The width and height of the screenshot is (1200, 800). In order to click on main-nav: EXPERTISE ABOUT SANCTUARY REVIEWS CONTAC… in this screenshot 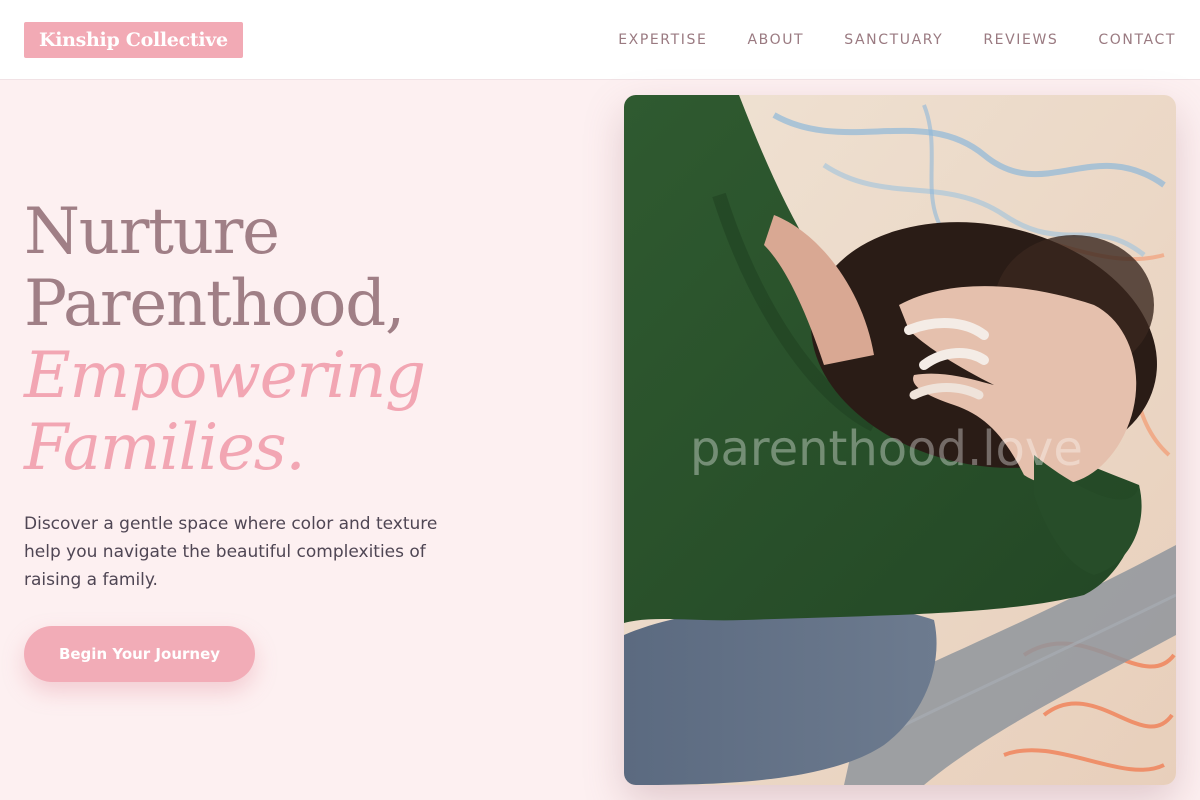, I will do `click(897, 40)`.